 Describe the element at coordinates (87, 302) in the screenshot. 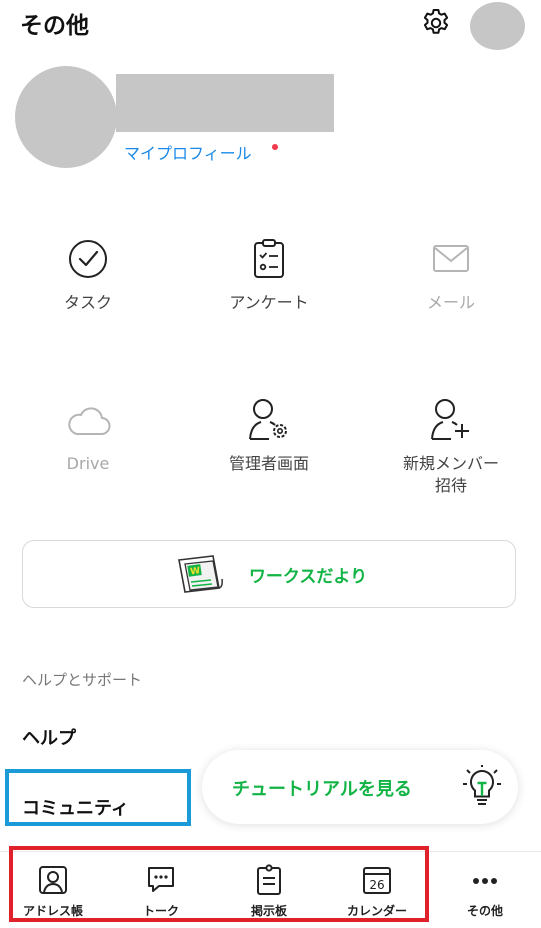

I see `grid-item-label: タスク` at that location.